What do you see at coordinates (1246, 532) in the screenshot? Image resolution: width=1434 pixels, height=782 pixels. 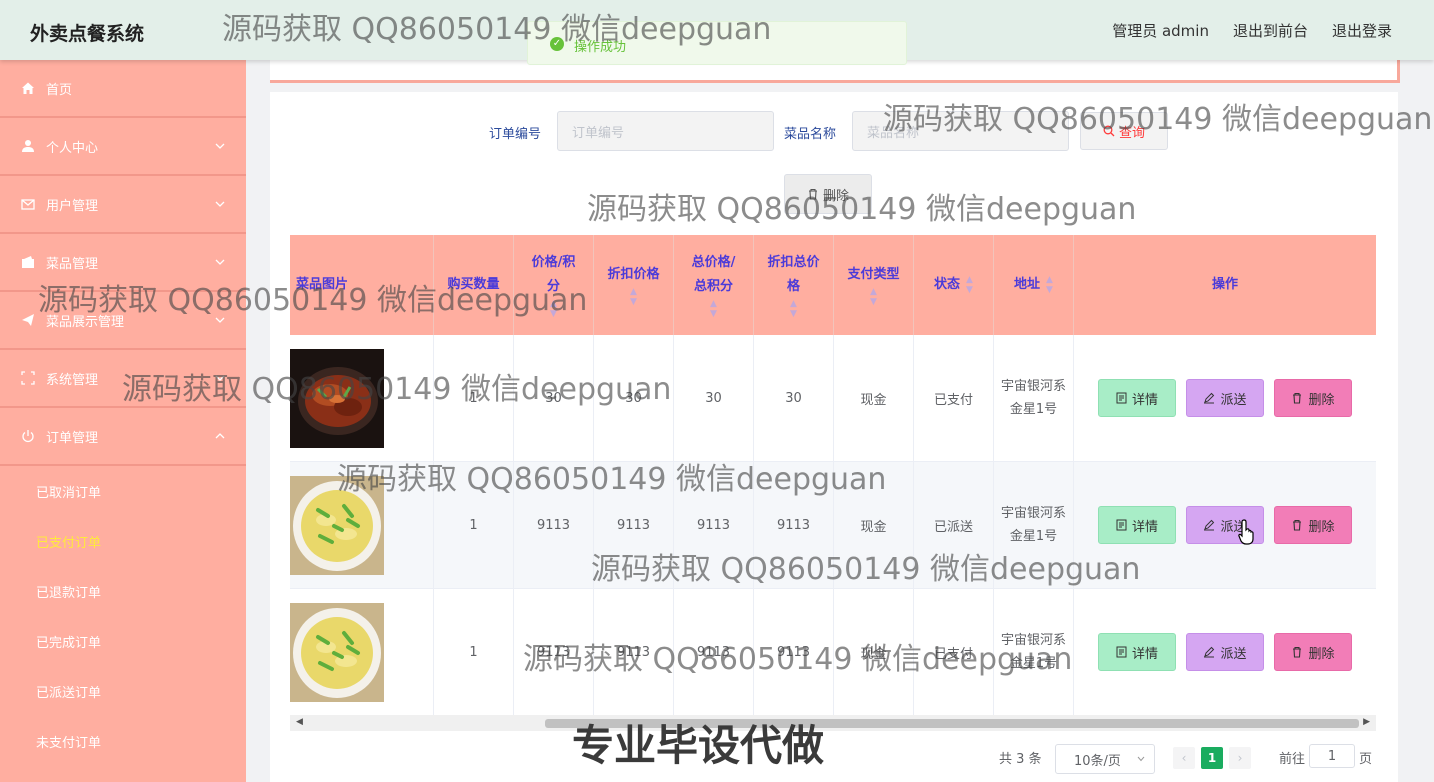 I see `hand-cursor-icon` at bounding box center [1246, 532].